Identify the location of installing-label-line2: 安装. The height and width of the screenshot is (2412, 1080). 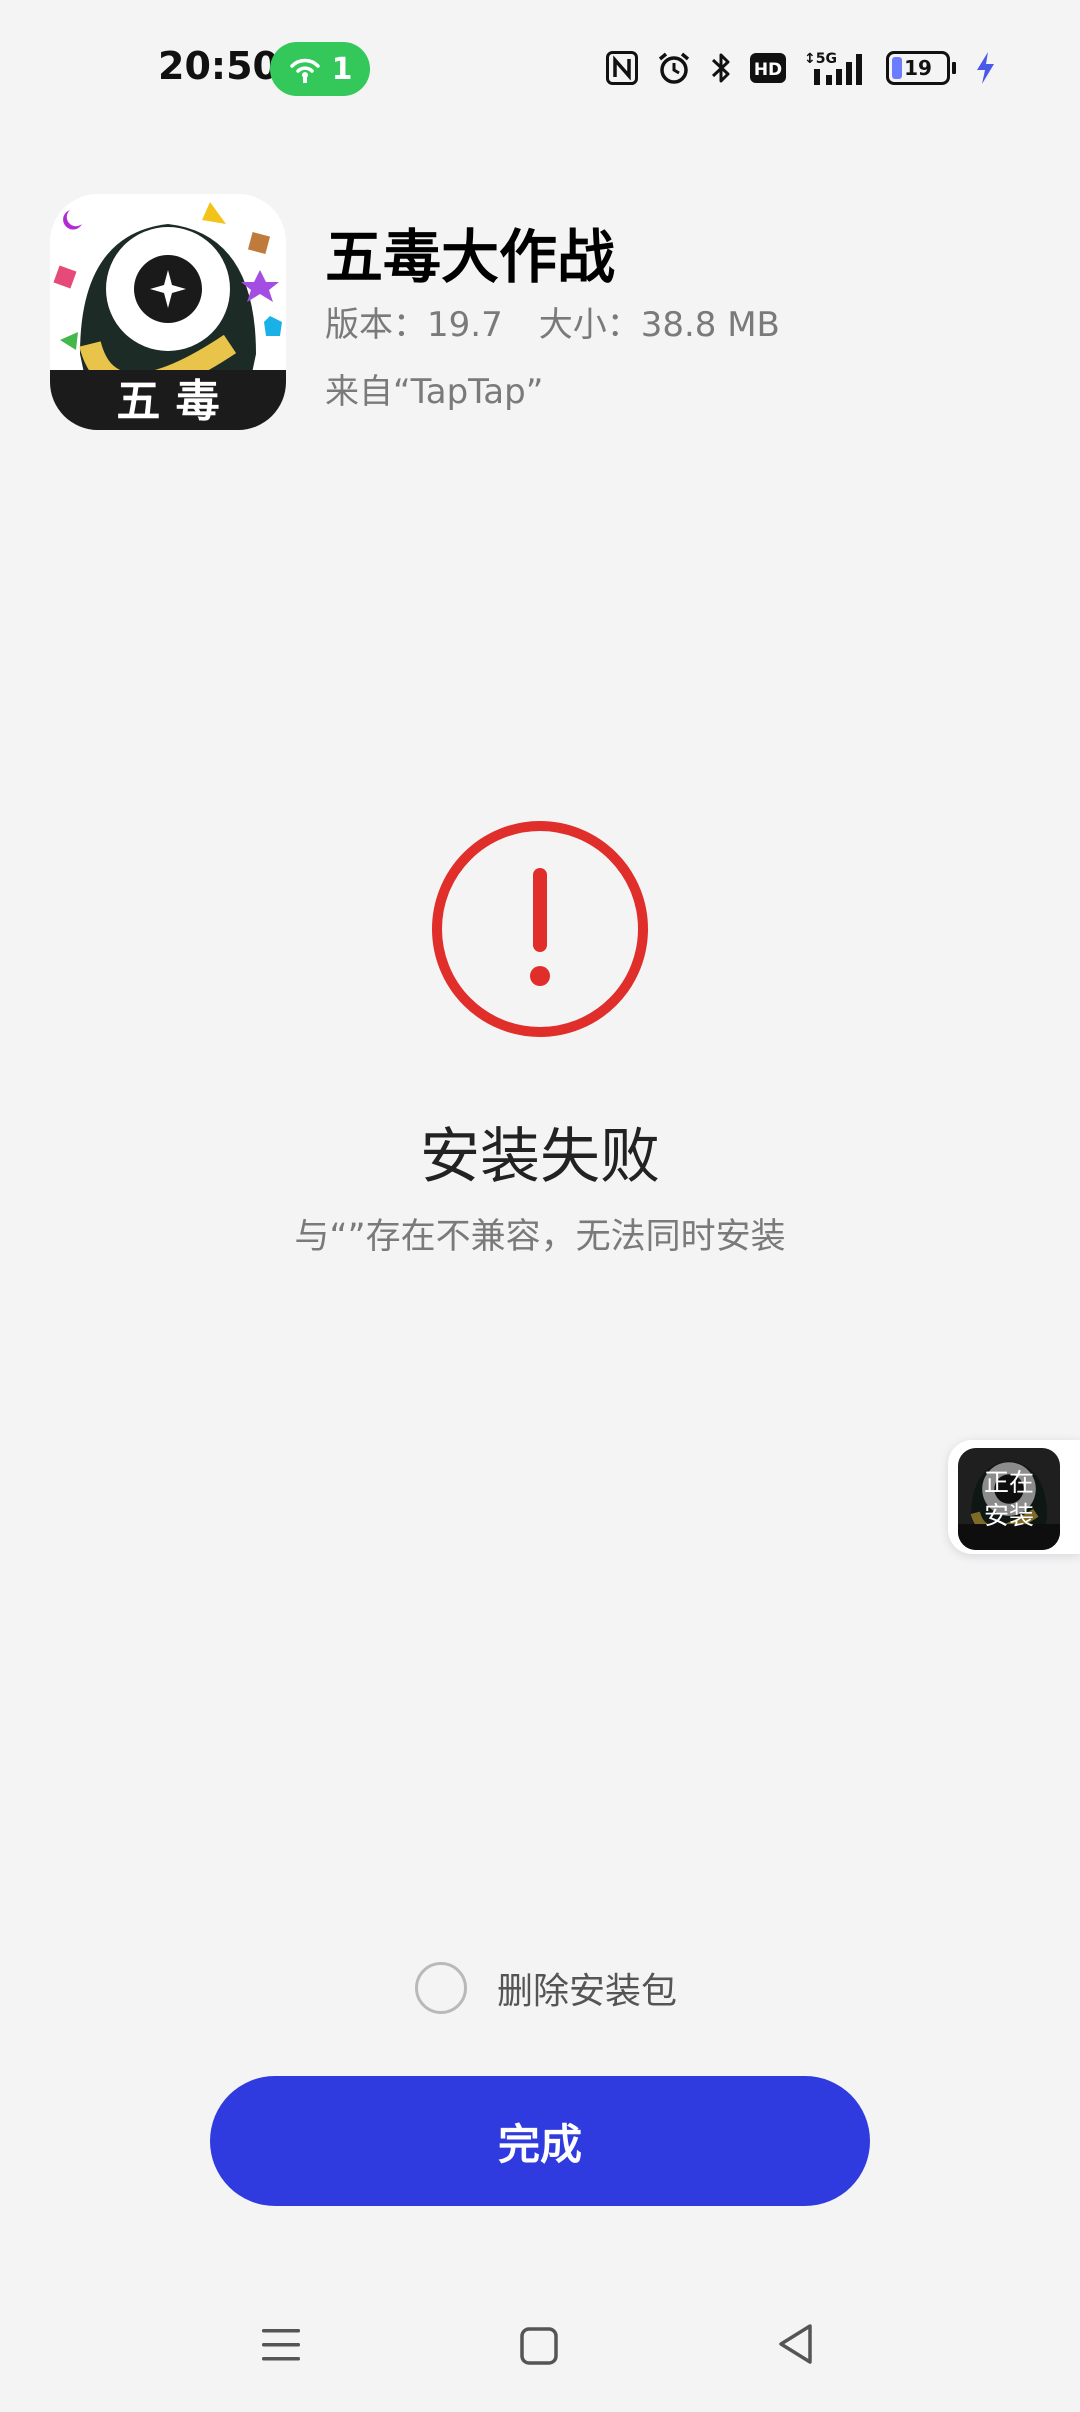
(1008, 1515).